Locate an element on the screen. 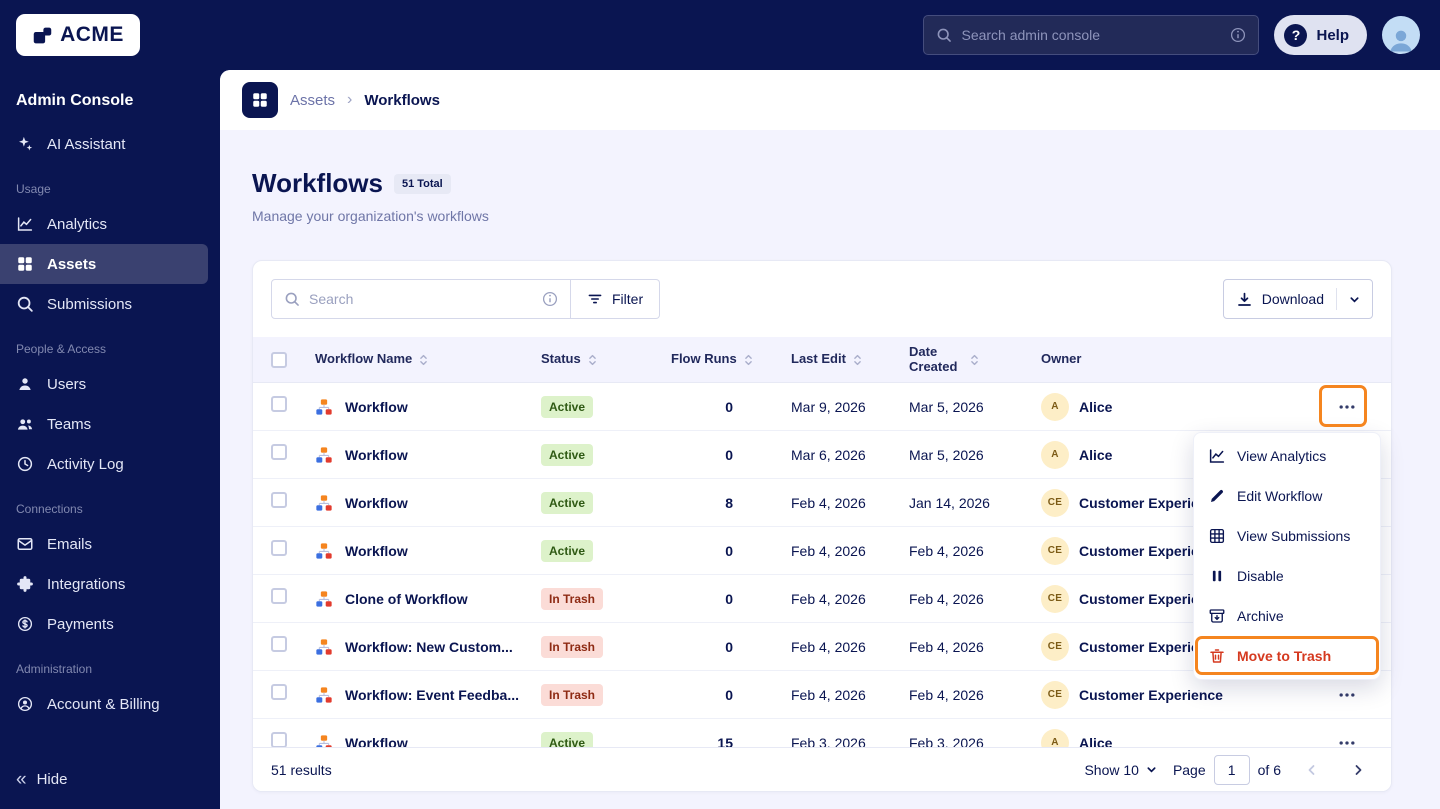 This screenshot has height=809, width=1440. filter-button: Filter is located at coordinates (616, 299).